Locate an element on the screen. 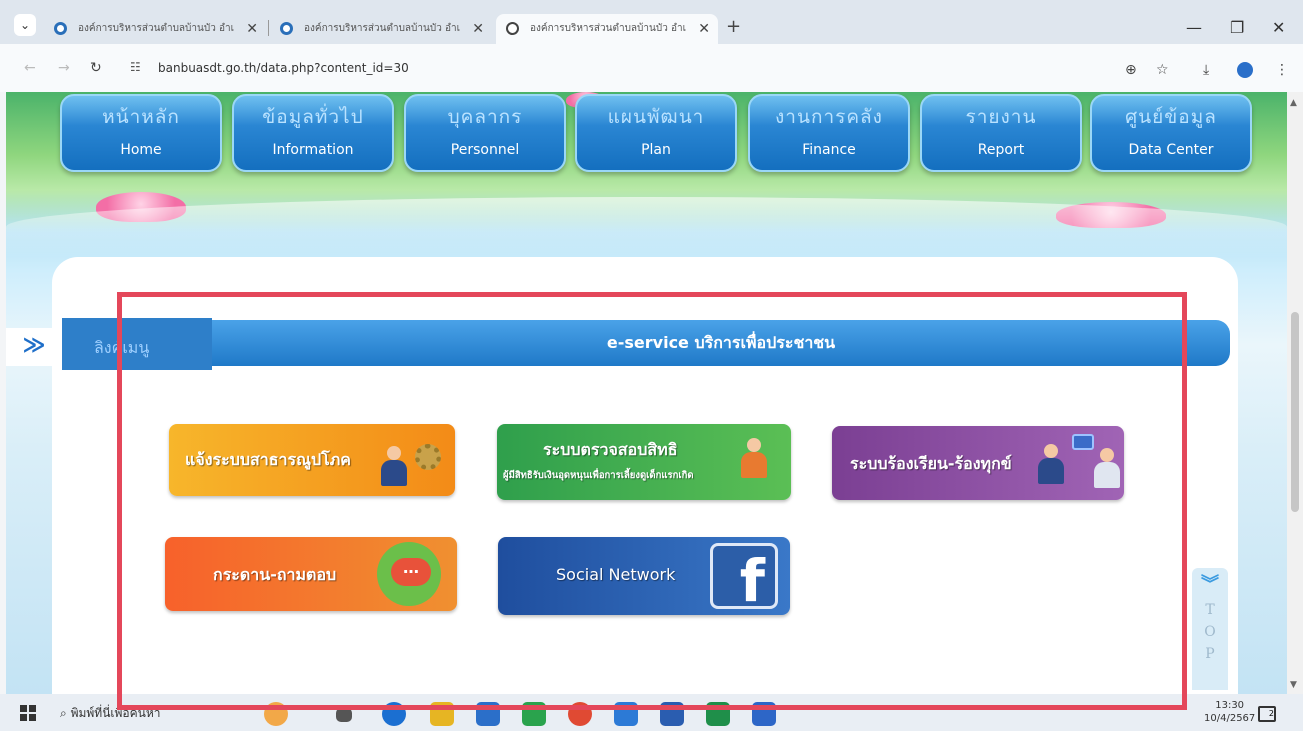 The image size is (1303, 731). service-label: แจ้งระบบสาธารณูปโภค is located at coordinates (268, 459).